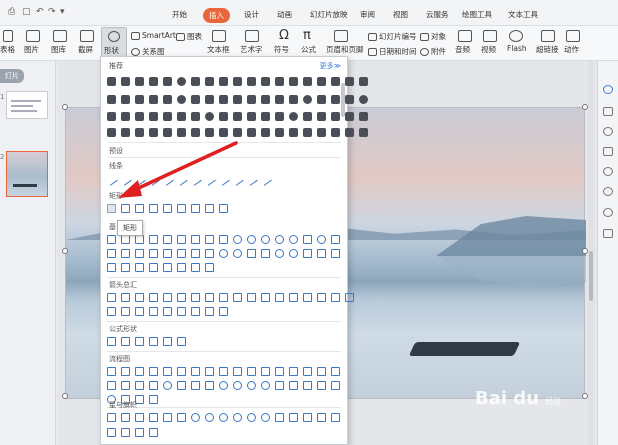  What do you see at coordinates (179, 14) in the screenshot?
I see `tab-start: 开始` at bounding box center [179, 14].